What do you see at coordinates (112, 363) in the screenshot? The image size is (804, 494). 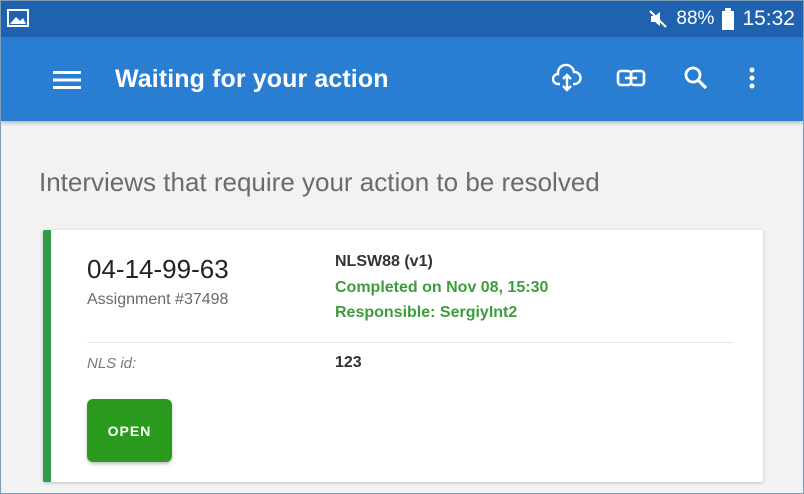 I see `prefilled-label: NLS id:` at bounding box center [112, 363].